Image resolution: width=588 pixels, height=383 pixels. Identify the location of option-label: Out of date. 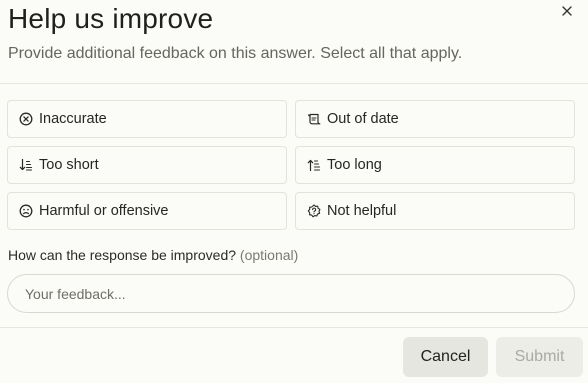
(363, 119).